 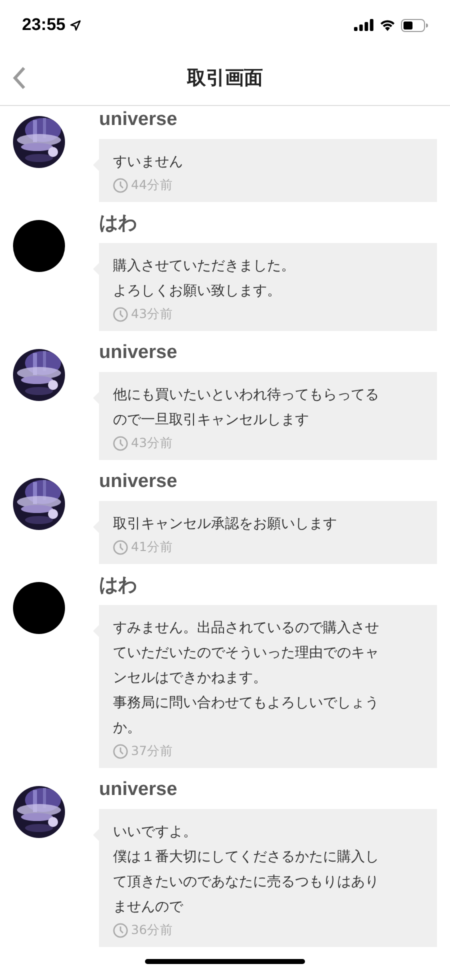 What do you see at coordinates (246, 870) in the screenshot?
I see `message-text: いいですよ。 僕は１番大切にしてくださるかたに購入し て頂きたいのであなたに売るつもりはあり ませんので` at bounding box center [246, 870].